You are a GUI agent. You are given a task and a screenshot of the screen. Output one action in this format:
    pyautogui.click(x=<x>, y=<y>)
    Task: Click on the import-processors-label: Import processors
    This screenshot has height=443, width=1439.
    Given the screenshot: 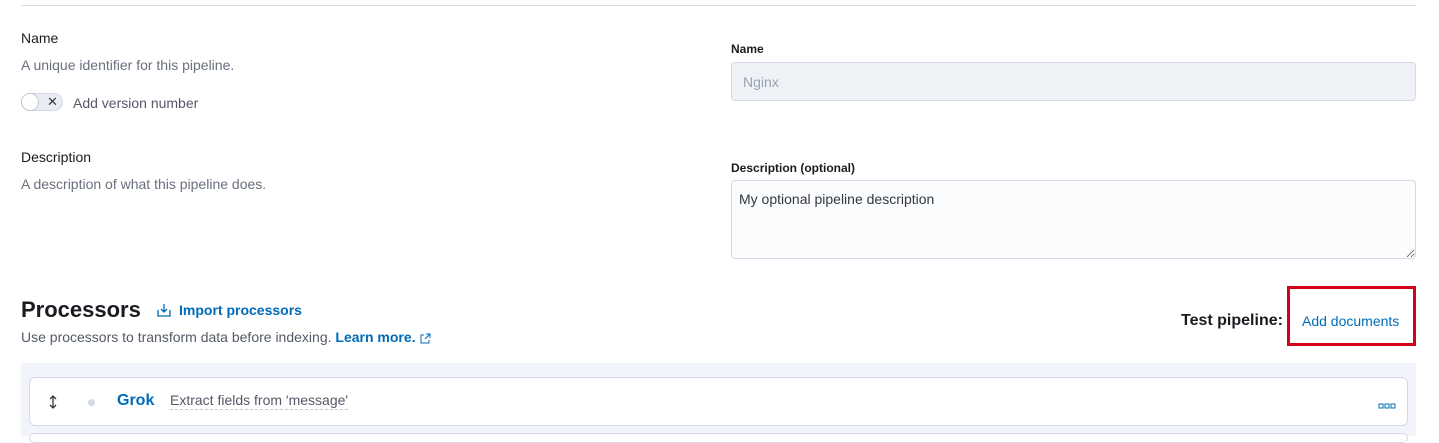 What is the action you would take?
    pyautogui.click(x=240, y=310)
    